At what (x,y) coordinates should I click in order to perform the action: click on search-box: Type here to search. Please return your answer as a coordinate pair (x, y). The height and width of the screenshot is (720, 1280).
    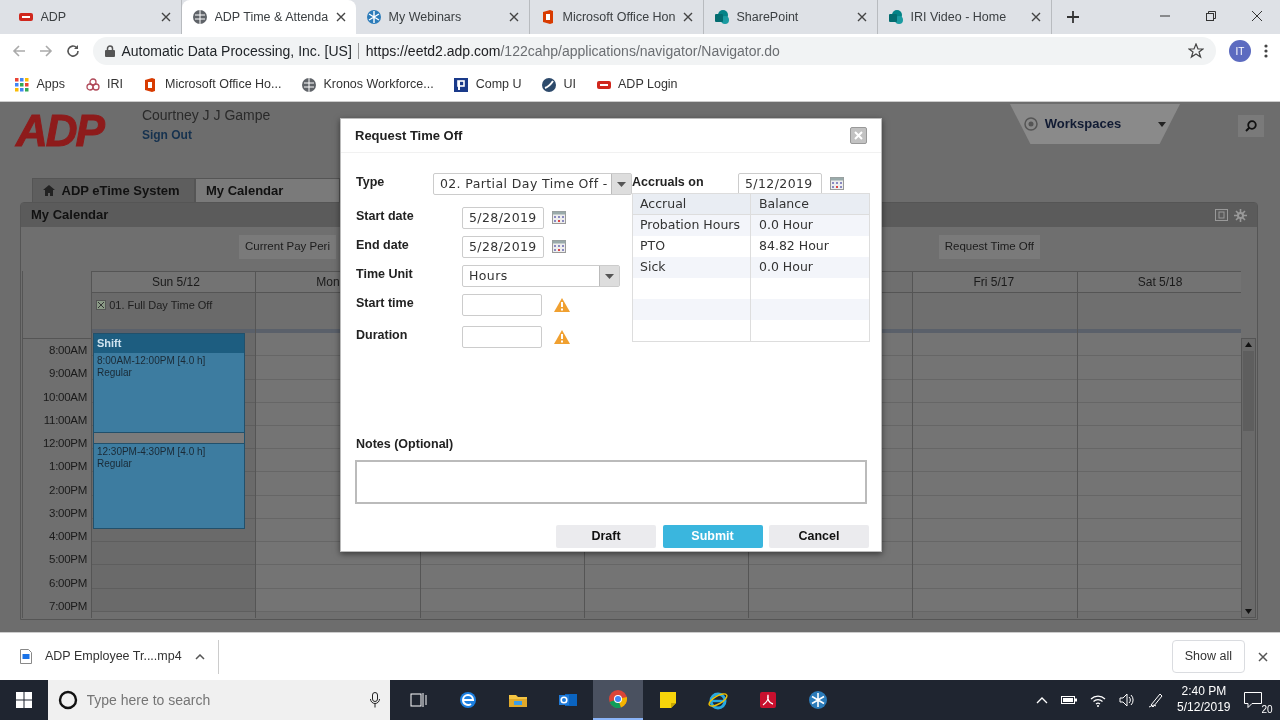
    Looking at the image, I should click on (219, 700).